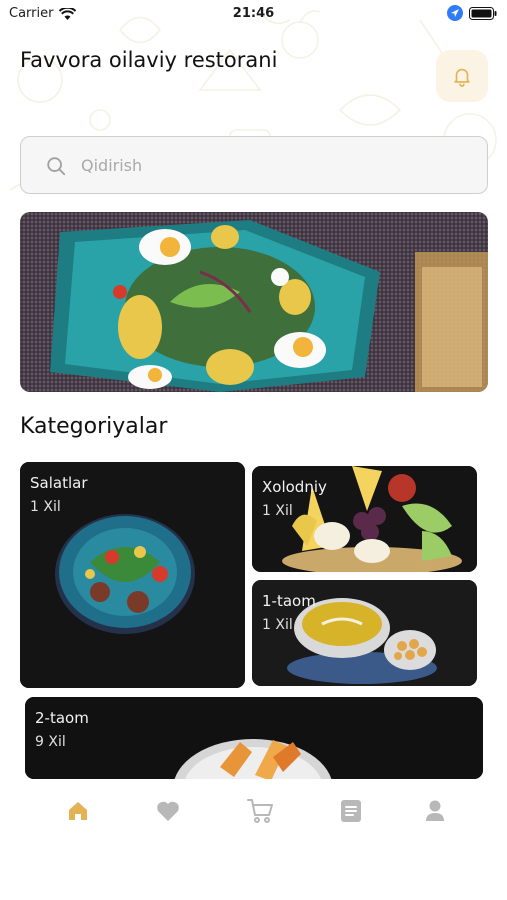 The image size is (507, 900). Describe the element at coordinates (483, 13) in the screenshot. I see `battery-icon` at that location.